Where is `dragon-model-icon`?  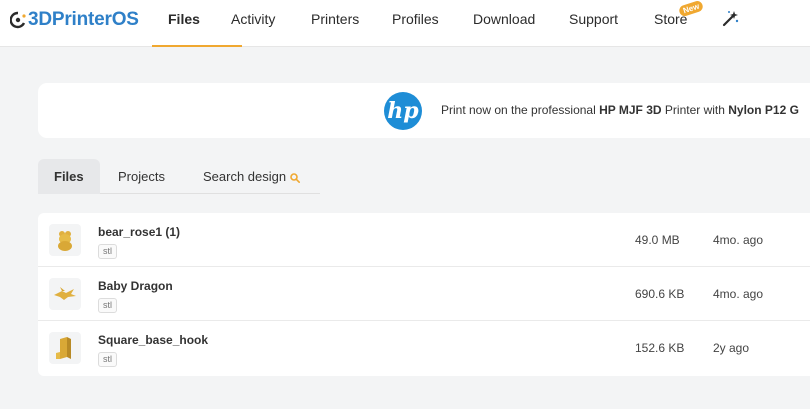 dragon-model-icon is located at coordinates (65, 293).